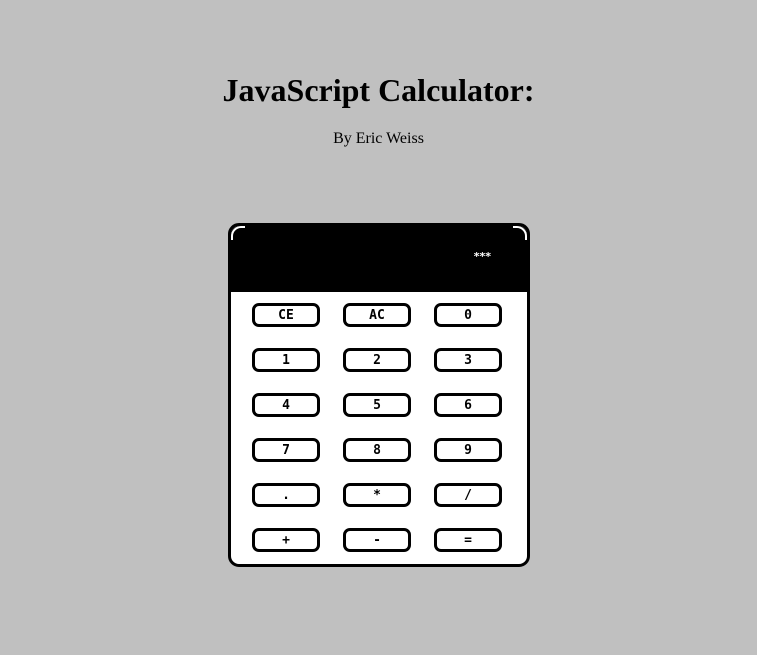  What do you see at coordinates (468, 540) in the screenshot?
I see `key-equals: =` at bounding box center [468, 540].